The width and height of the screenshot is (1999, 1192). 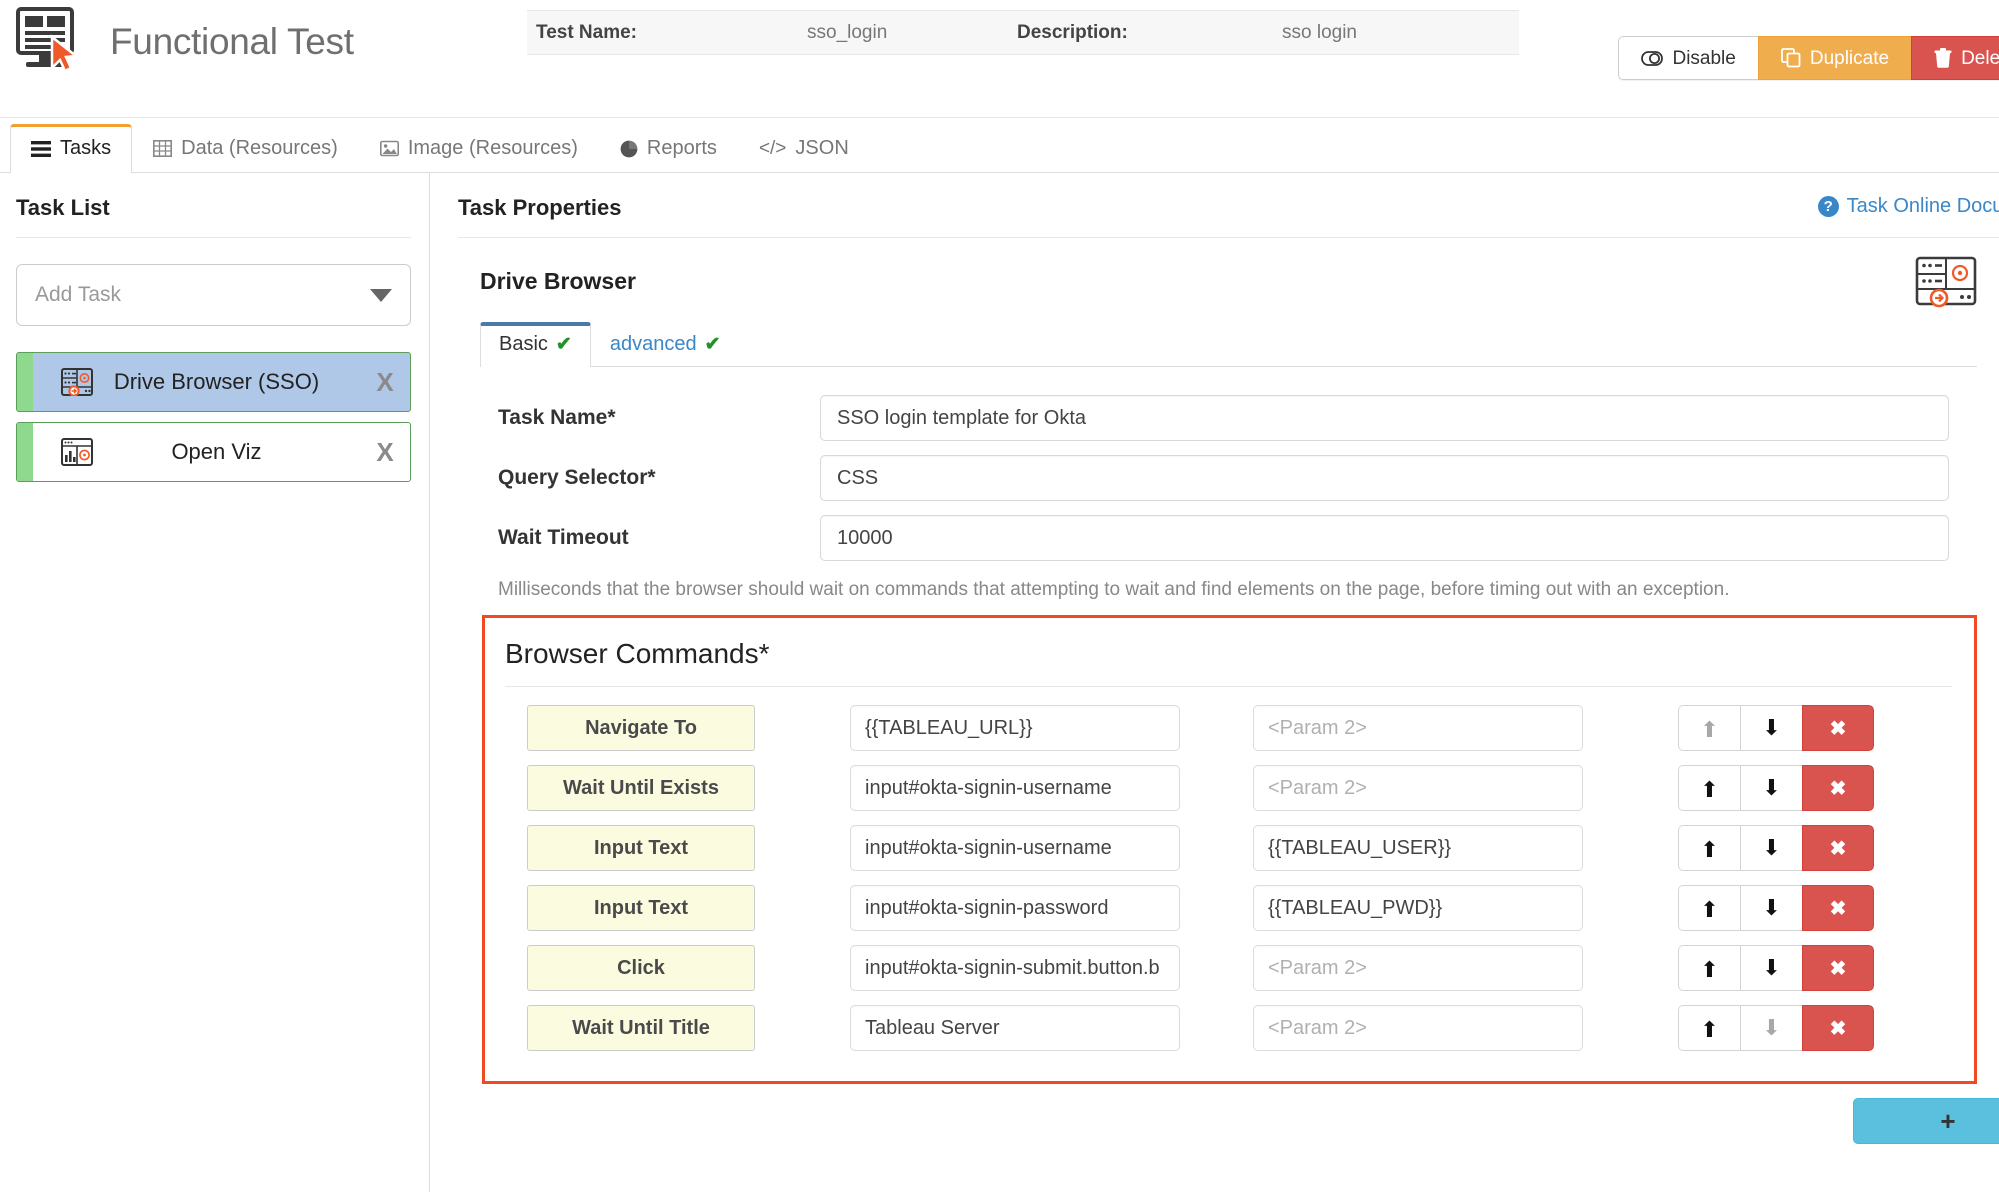 What do you see at coordinates (641, 1028) in the screenshot?
I see `command-type-button: Wait Until Title` at bounding box center [641, 1028].